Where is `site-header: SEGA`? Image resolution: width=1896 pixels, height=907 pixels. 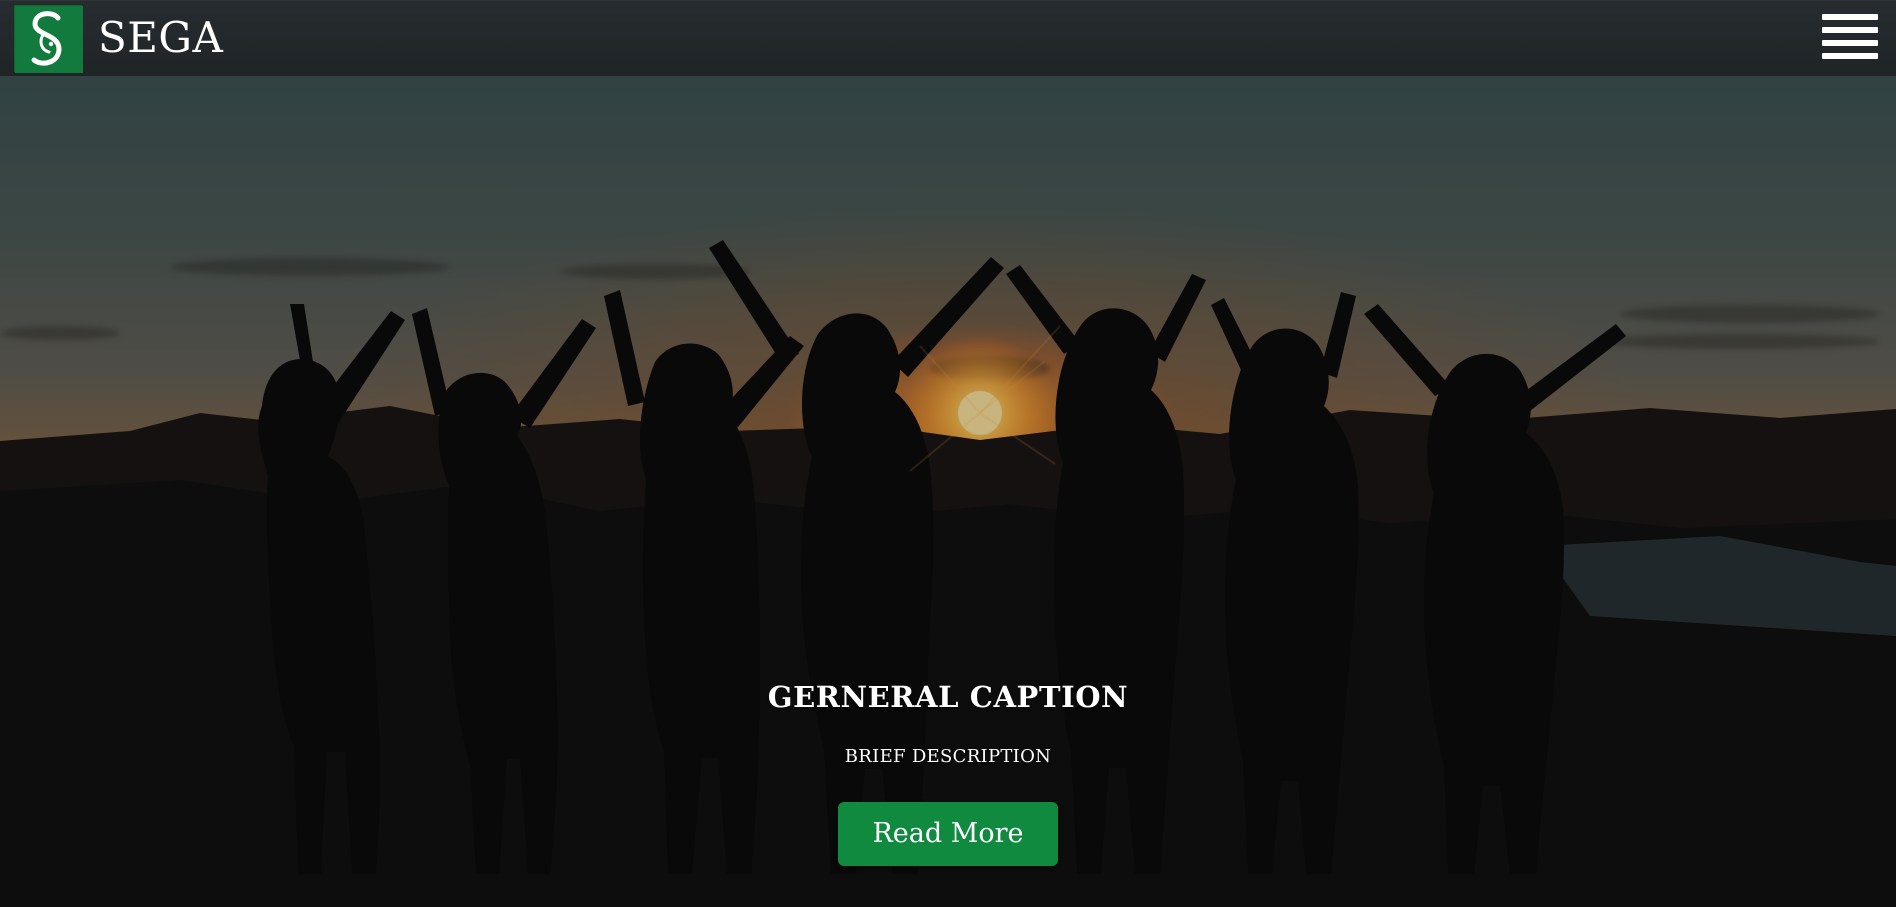 site-header: SEGA is located at coordinates (948, 38).